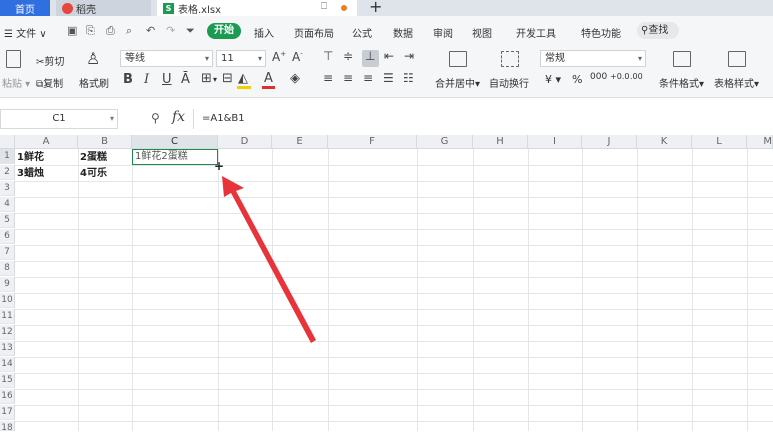  I want to click on select-all-corner, so click(7, 142).